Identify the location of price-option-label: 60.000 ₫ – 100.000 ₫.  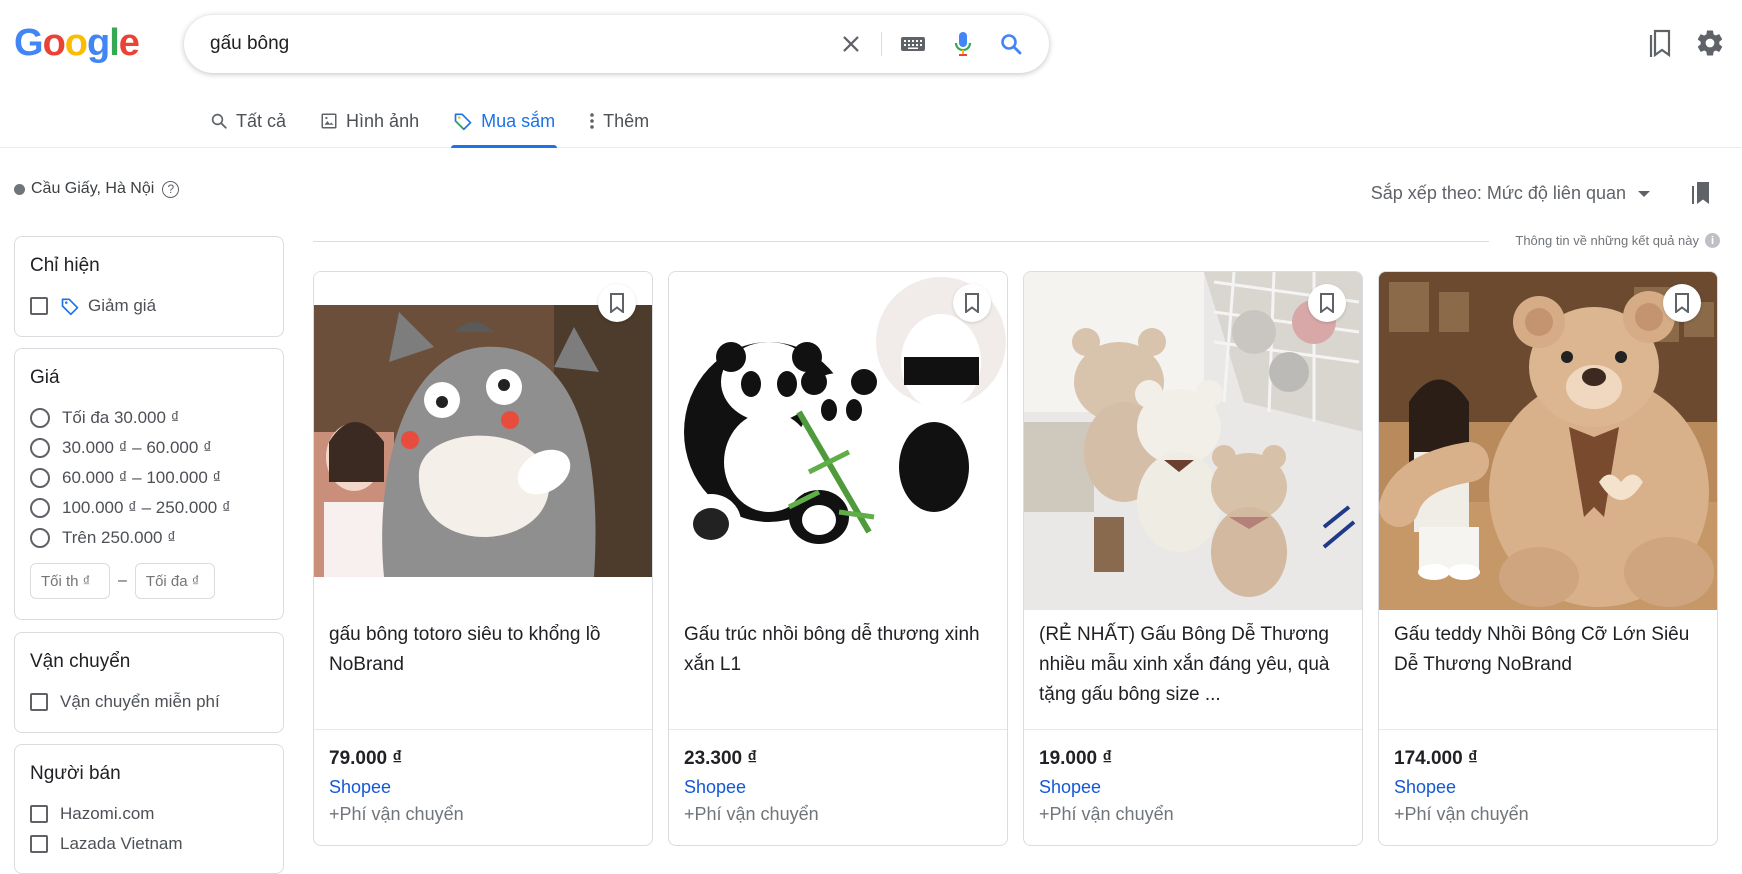
(142, 477).